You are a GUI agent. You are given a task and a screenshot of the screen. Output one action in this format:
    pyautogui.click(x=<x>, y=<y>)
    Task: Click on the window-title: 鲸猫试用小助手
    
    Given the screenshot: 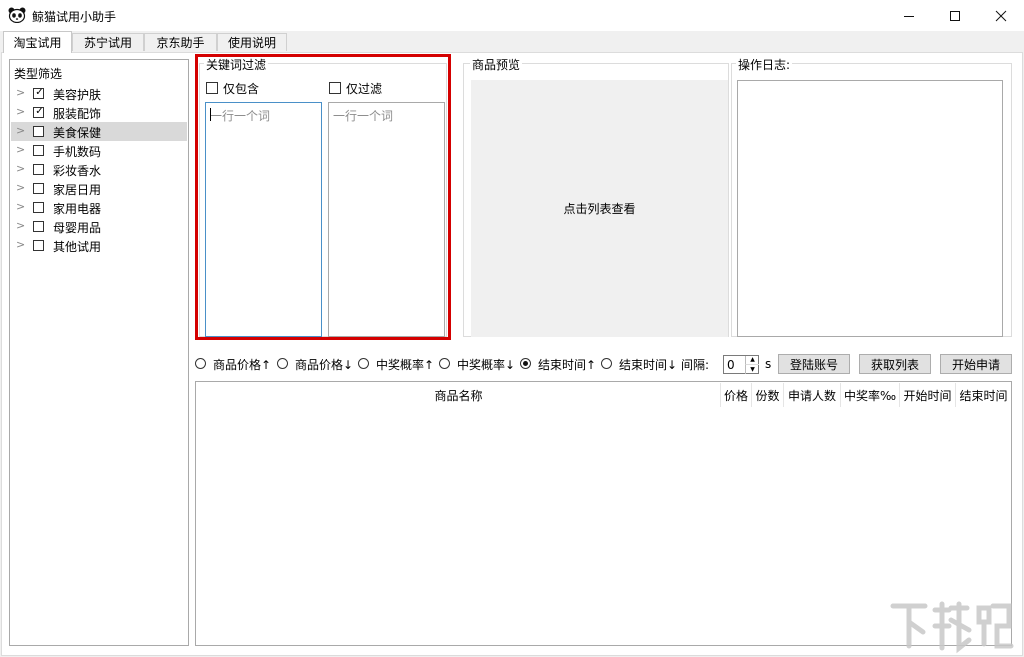 What is the action you would take?
    pyautogui.click(x=74, y=17)
    